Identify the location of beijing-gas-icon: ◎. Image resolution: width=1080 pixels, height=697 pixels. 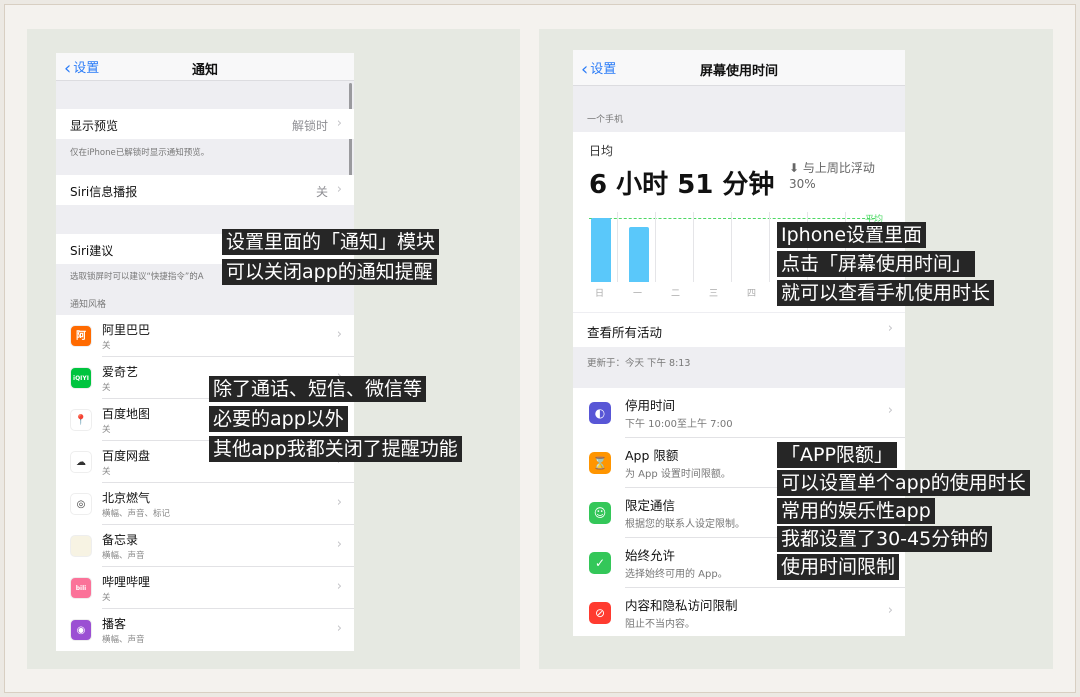
(81, 504).